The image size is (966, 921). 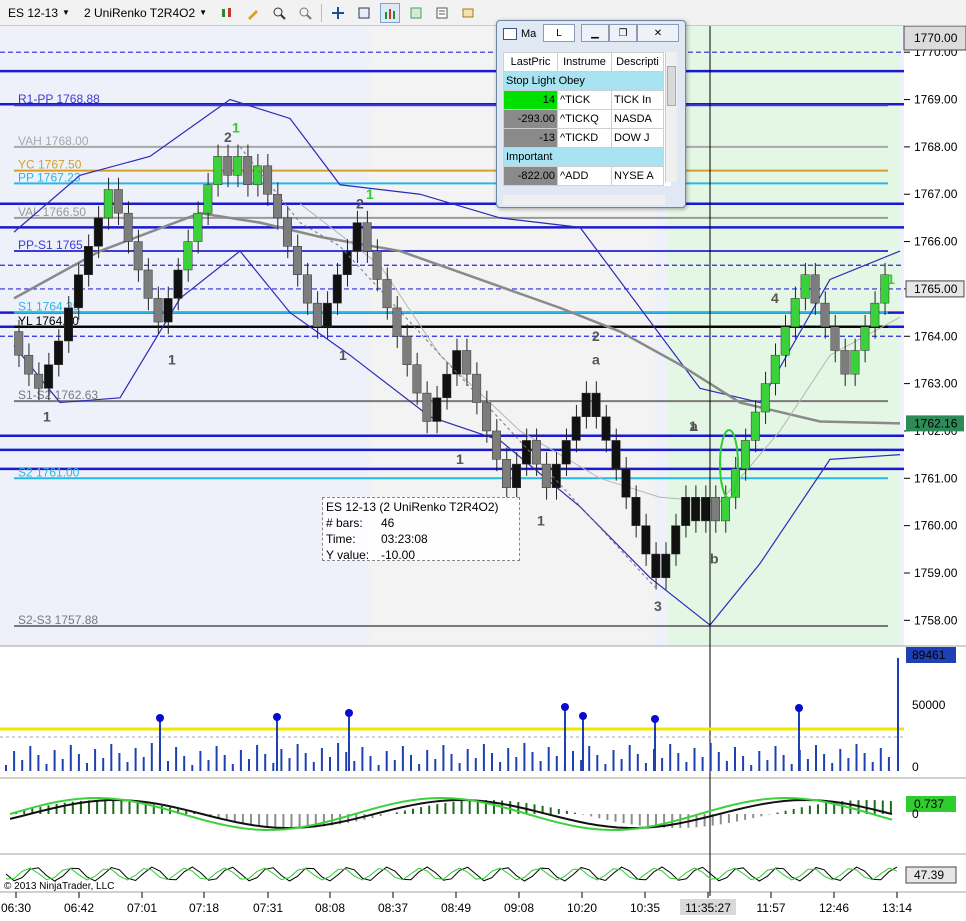 I want to click on candlestick-style-icon, so click(x=227, y=13).